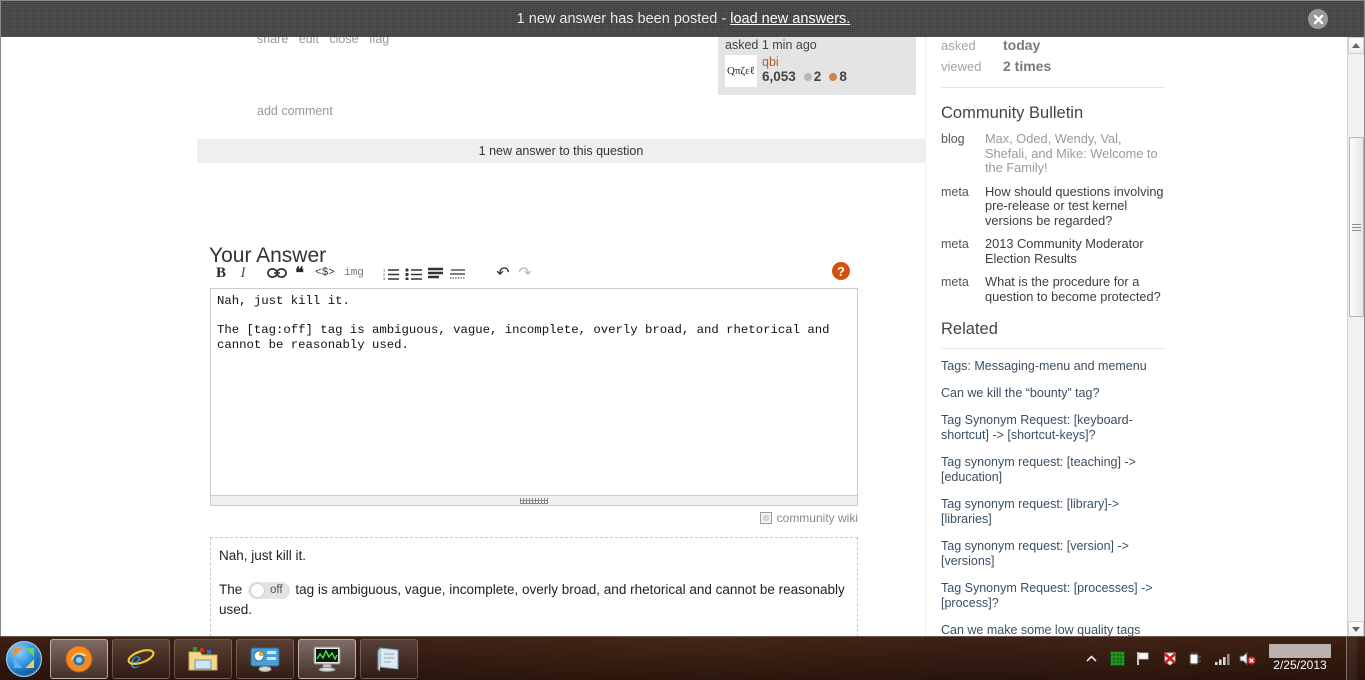  I want to click on question-asker-card: asked 1 min ago Qπζεℓ qbi 6,053 2 8, so click(817, 64).